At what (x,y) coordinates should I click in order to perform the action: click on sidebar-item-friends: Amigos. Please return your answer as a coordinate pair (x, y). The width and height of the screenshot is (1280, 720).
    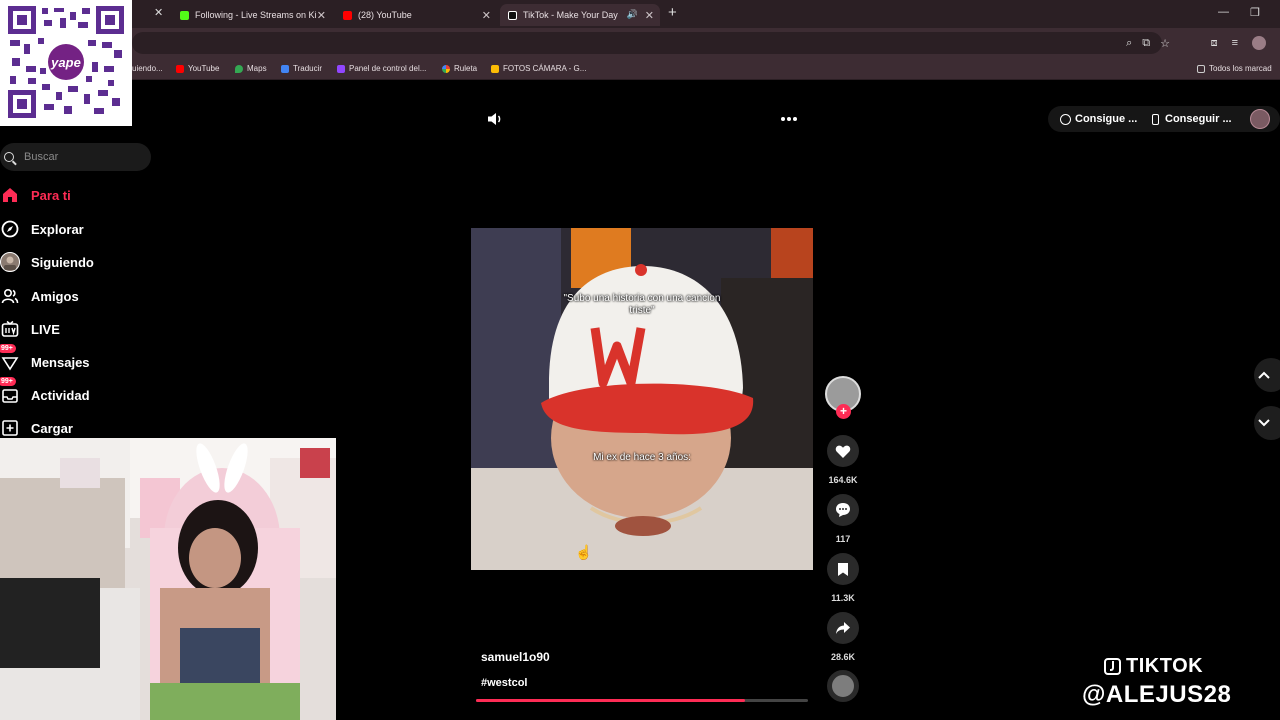
    Looking at the image, I should click on (39, 296).